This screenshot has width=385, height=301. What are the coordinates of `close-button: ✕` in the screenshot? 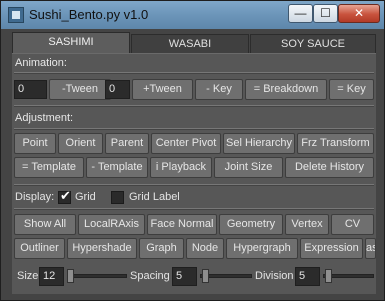 It's located at (359, 13).